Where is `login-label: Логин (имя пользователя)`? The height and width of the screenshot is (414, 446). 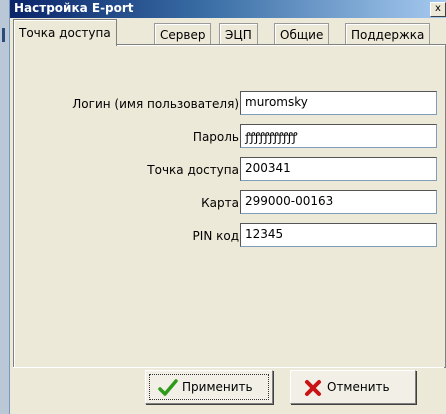
login-label: Логин (имя пользователя) is located at coordinates (155, 104).